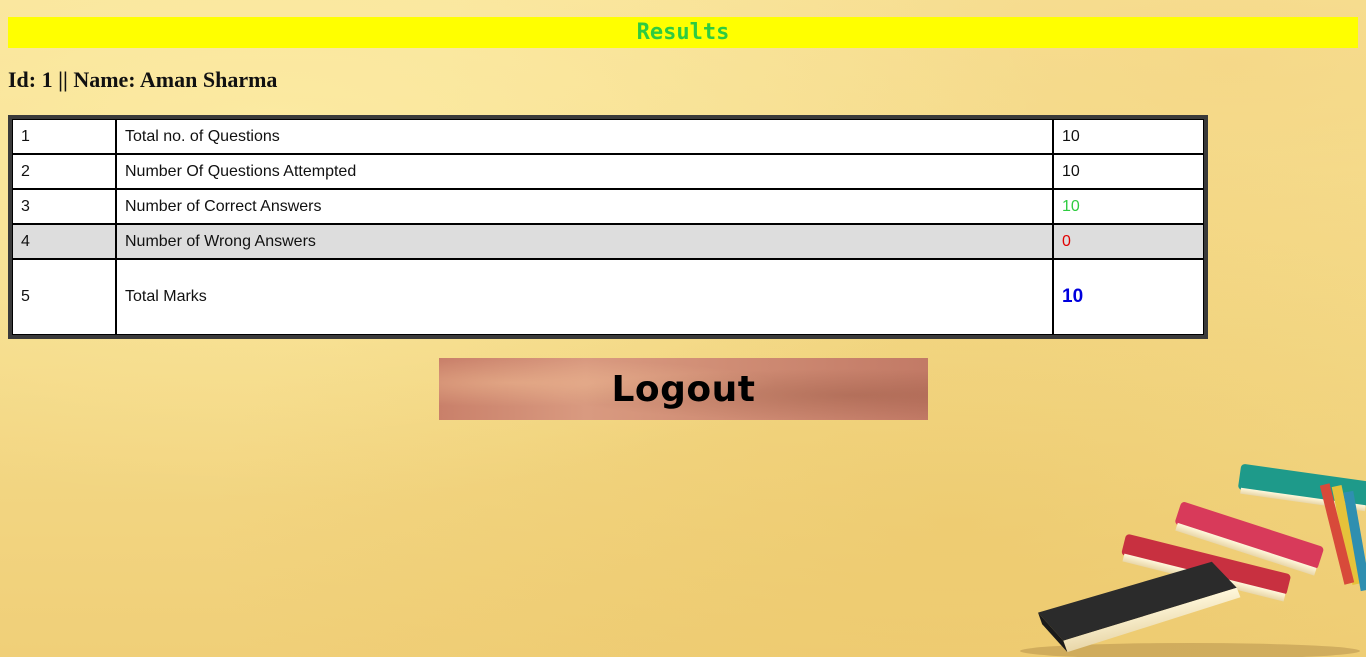 The image size is (1366, 657). Describe the element at coordinates (64, 297) in the screenshot. I see `row-number: 5` at that location.